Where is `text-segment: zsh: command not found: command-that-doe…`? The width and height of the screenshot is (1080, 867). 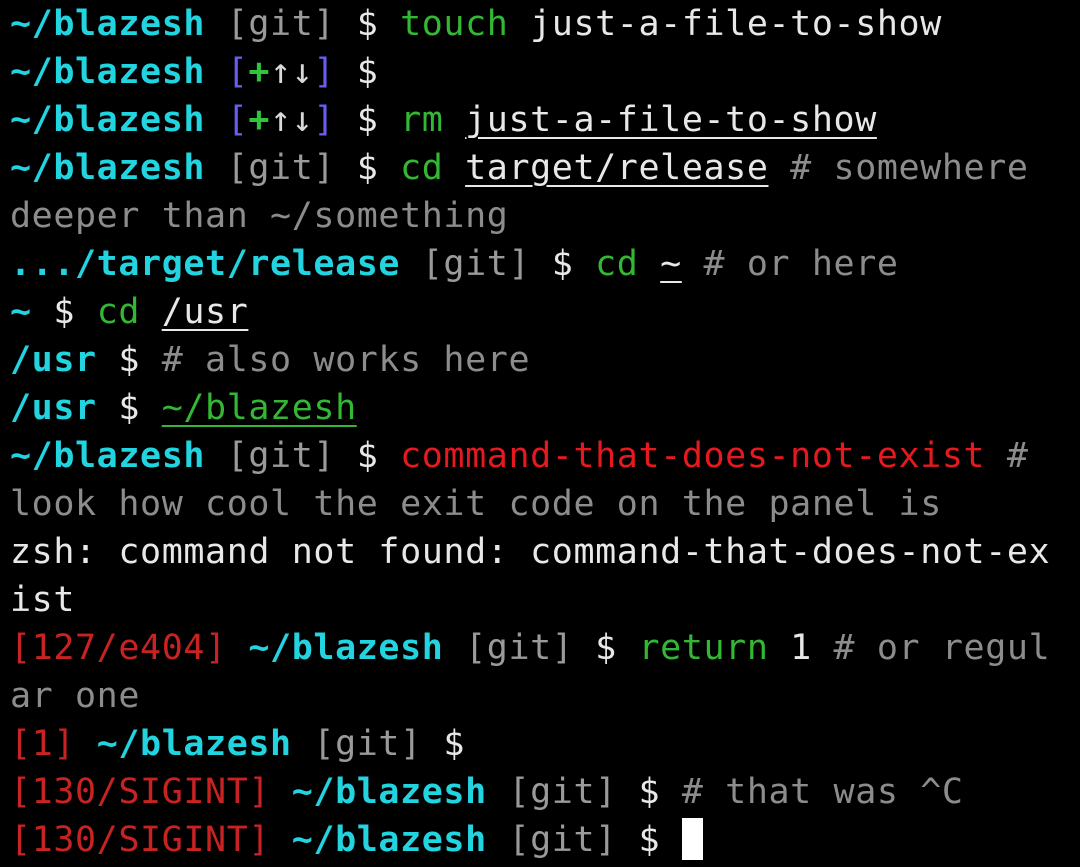 text-segment: zsh: command not found: command-that-doe… is located at coordinates (530, 552).